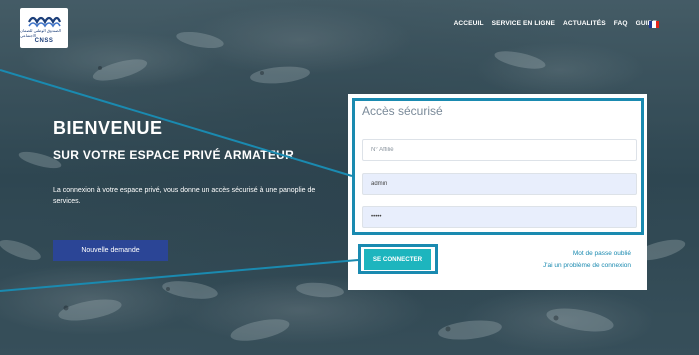 This screenshot has width=699, height=355. Describe the element at coordinates (110, 250) in the screenshot. I see `new-request-button: Nouvelle demande` at that location.